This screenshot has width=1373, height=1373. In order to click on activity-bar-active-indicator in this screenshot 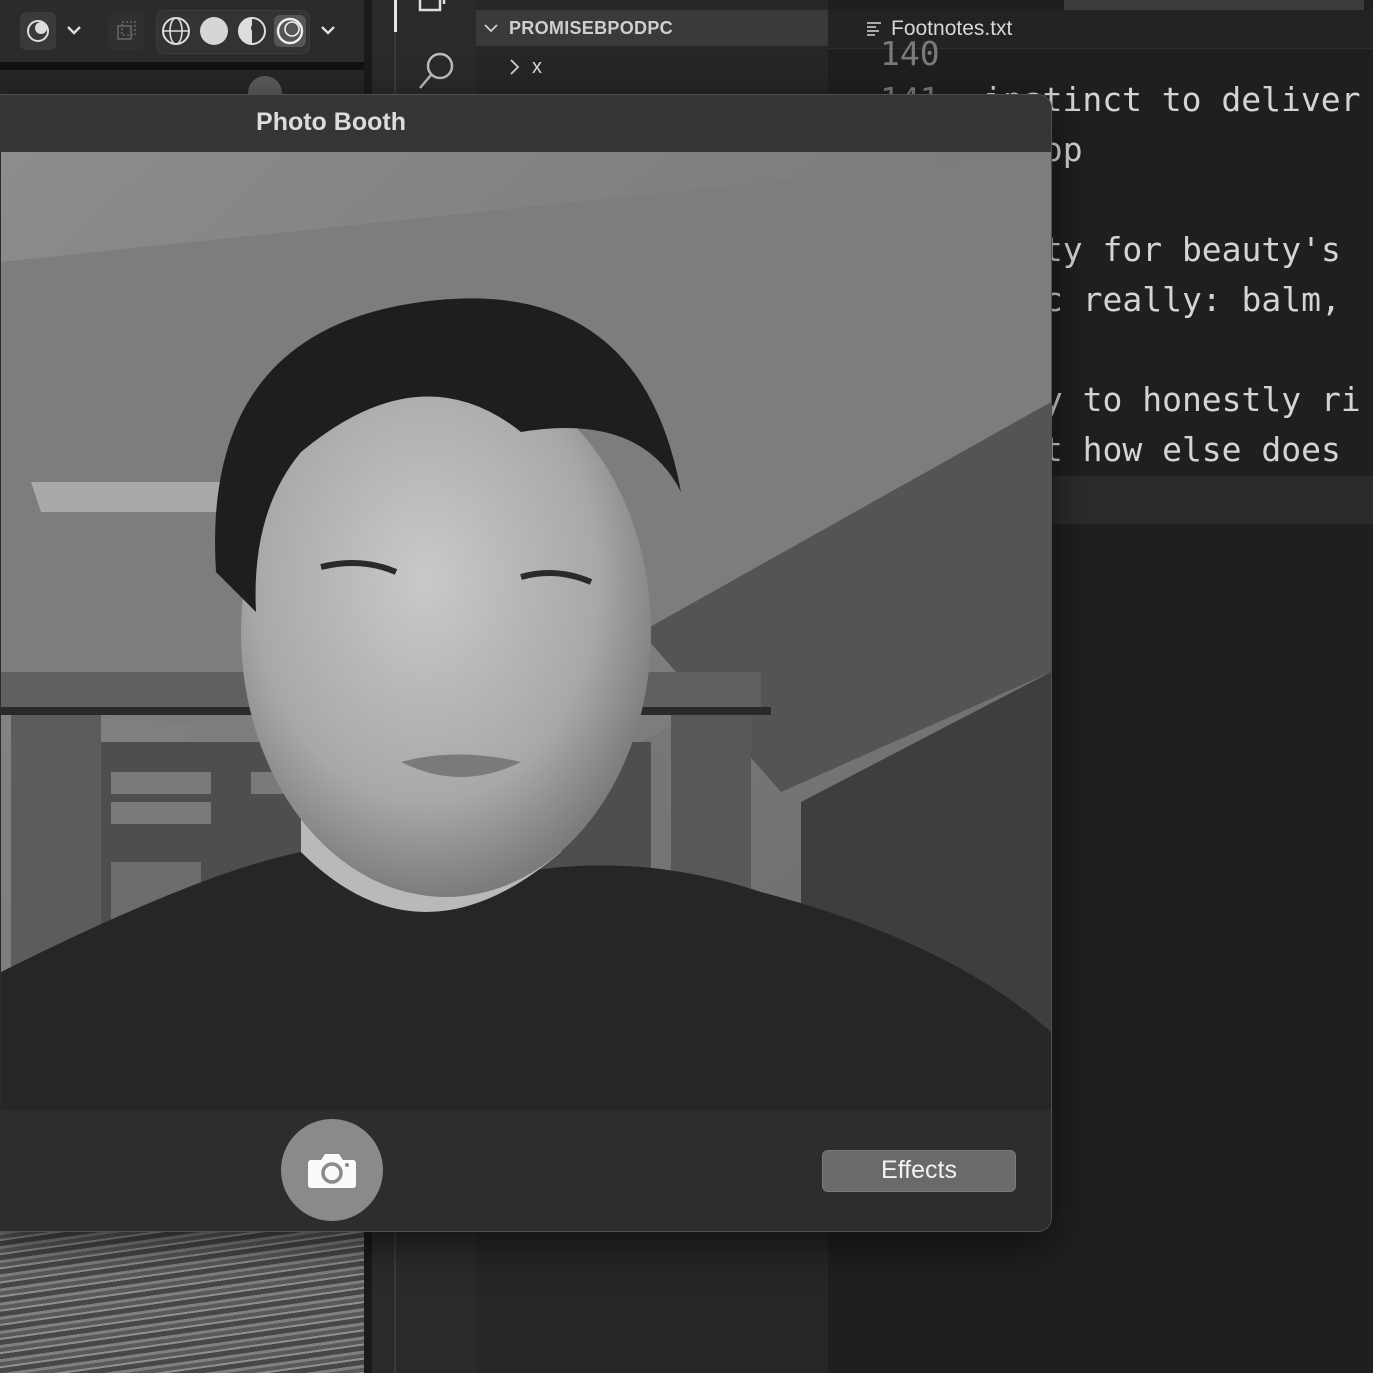, I will do `click(395, 16)`.